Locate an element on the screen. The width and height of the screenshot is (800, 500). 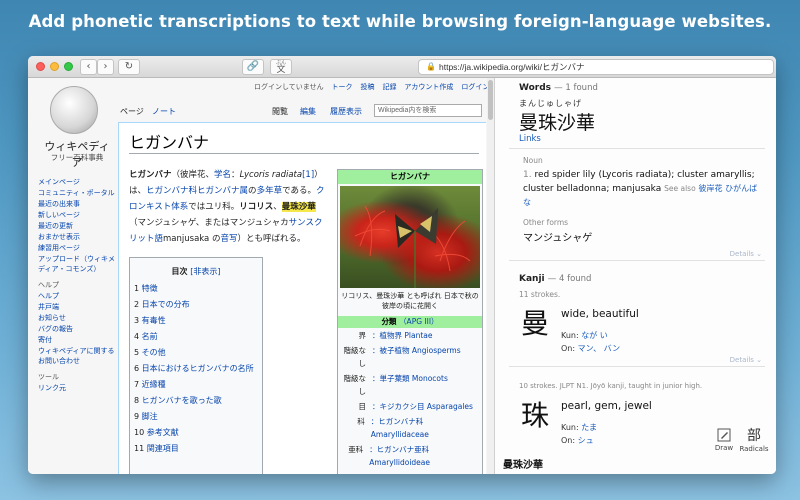
tab-view: 閲覧 is located at coordinates (280, 111).